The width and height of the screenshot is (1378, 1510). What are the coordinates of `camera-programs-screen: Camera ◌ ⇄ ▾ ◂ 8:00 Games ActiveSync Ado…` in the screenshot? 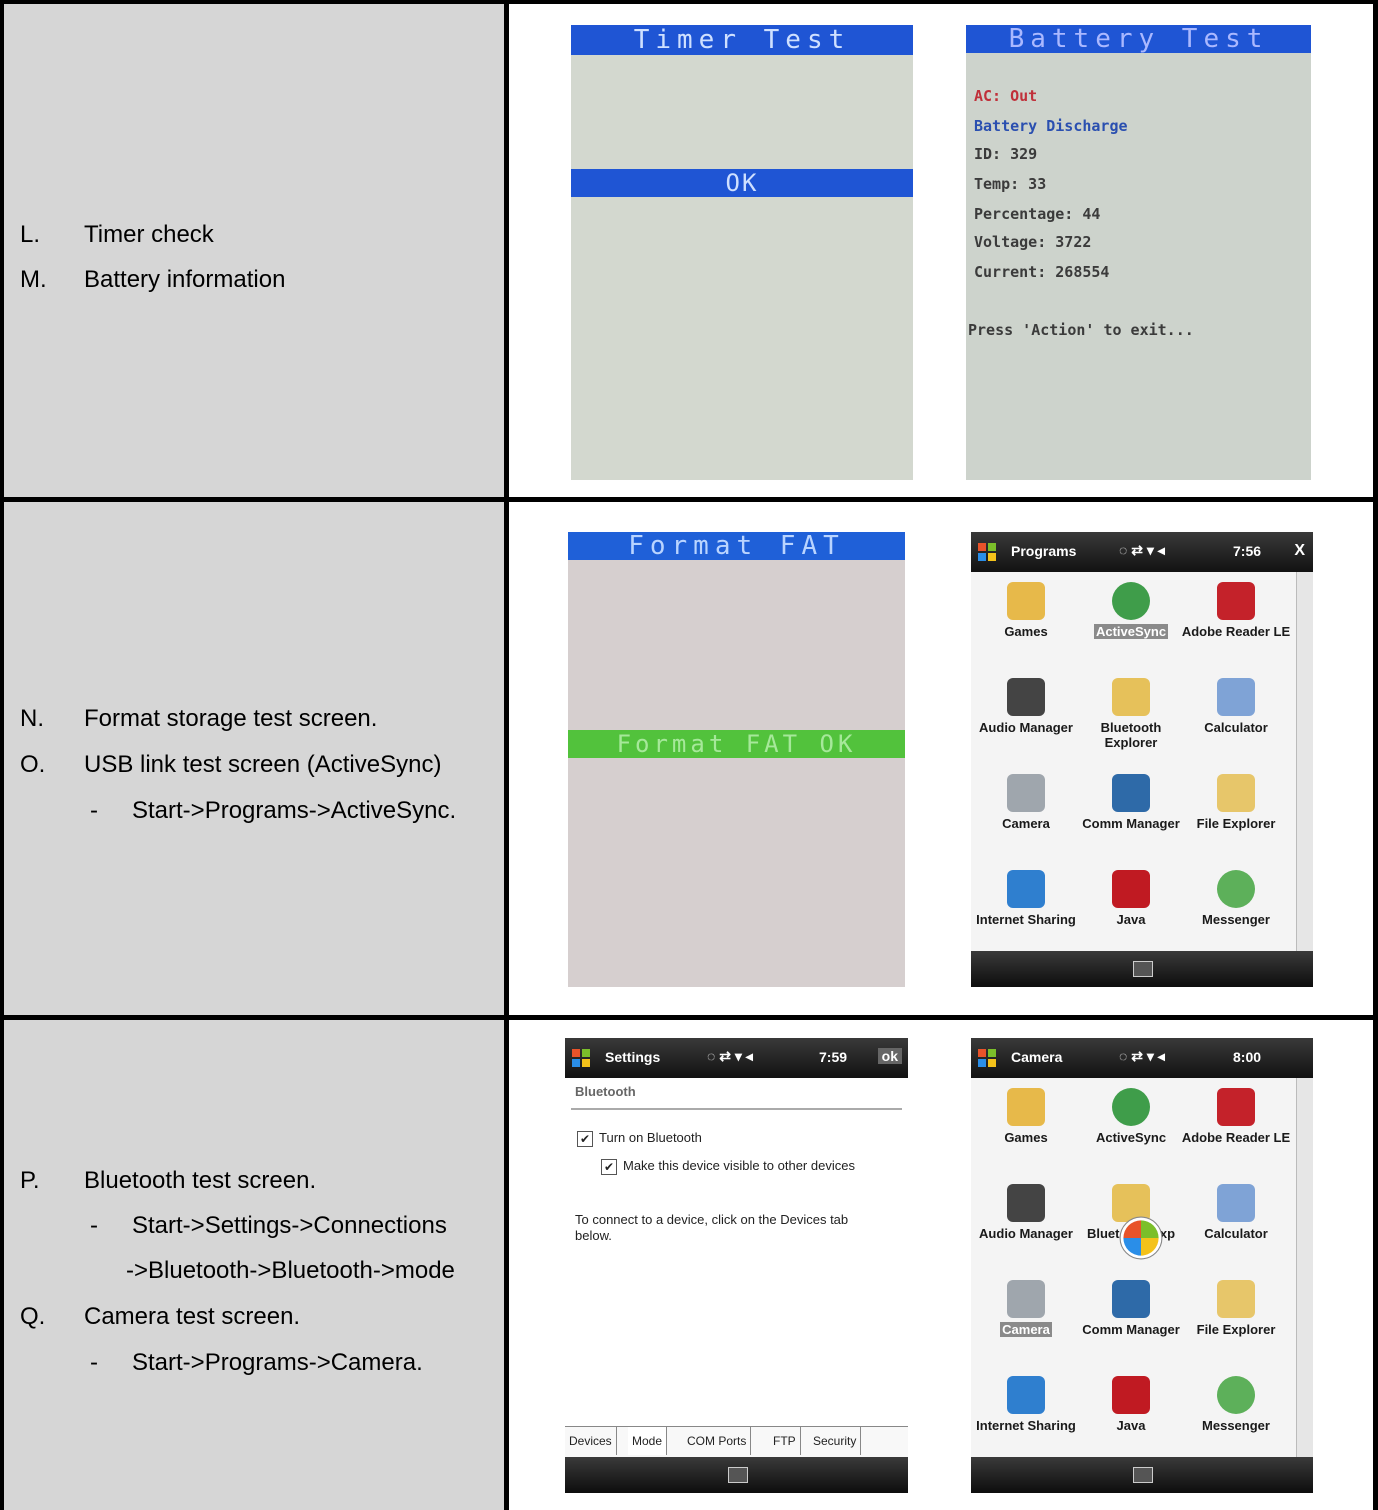 It's located at (1142, 1265).